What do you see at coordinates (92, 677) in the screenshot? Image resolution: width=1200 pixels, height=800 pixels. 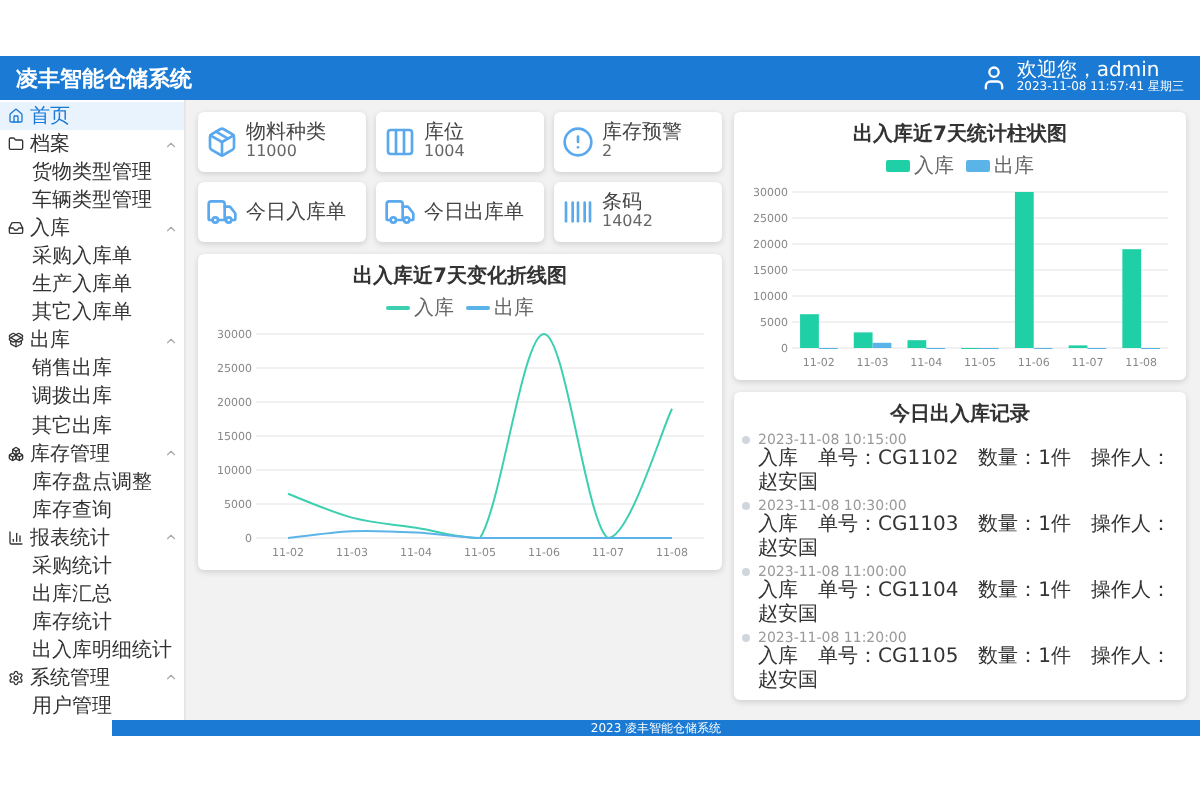 I see `sidebar-item: 系统管理` at bounding box center [92, 677].